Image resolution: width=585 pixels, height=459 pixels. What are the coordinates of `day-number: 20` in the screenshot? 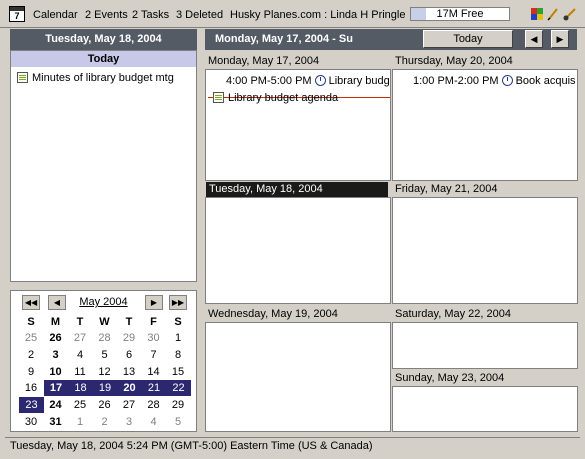 It's located at (129, 388).